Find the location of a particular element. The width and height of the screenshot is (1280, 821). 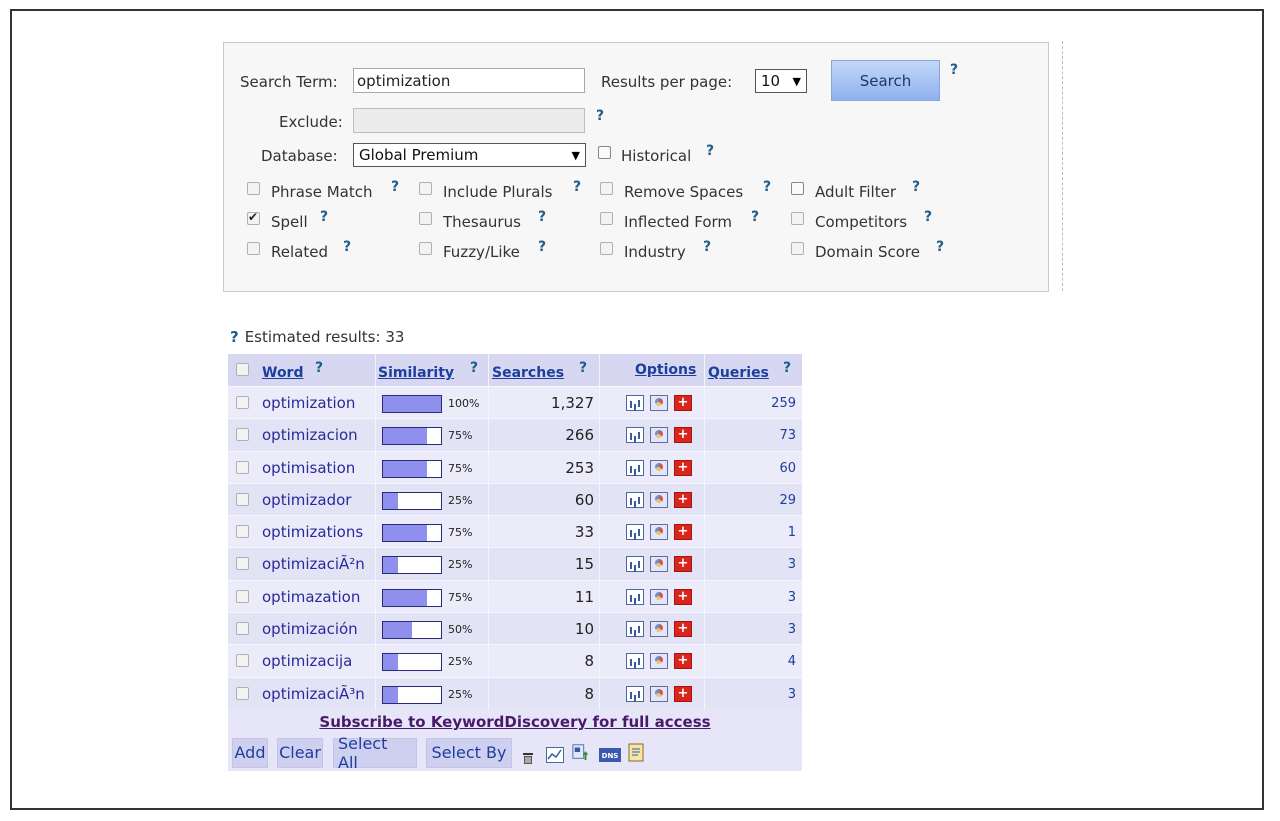

remove-spaces-checkbox is located at coordinates (606, 188).